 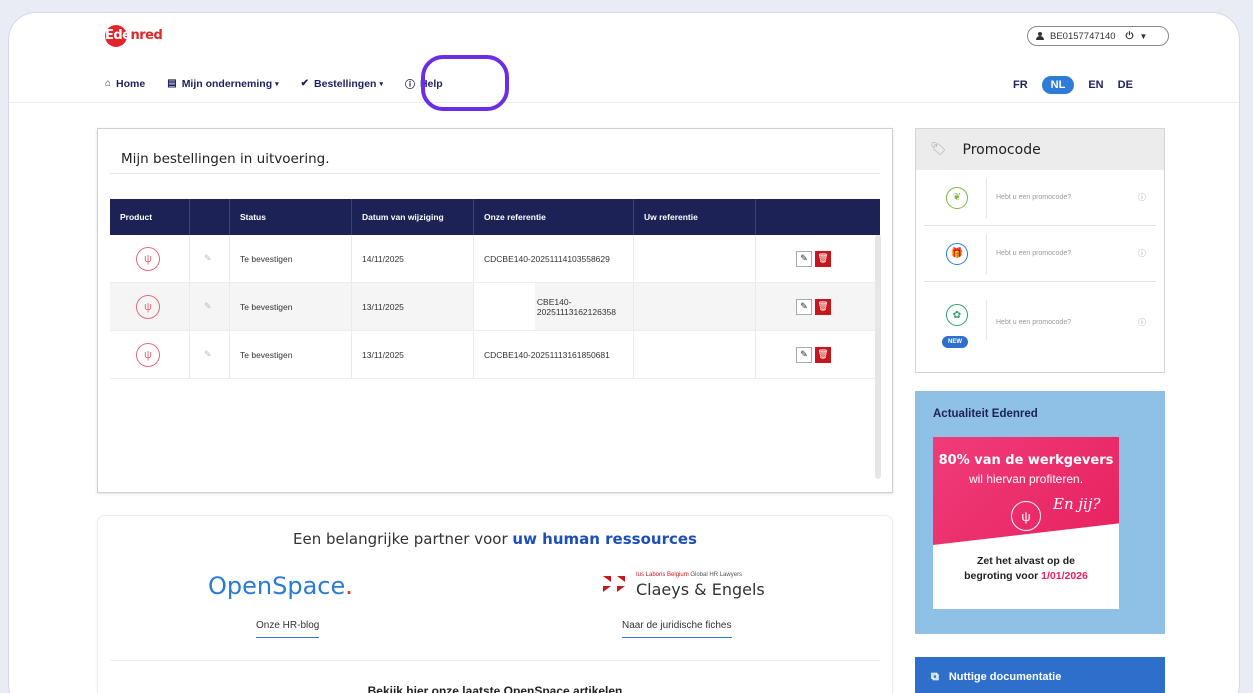 I want to click on banner-date: 1/01/2026, so click(x=1064, y=576).